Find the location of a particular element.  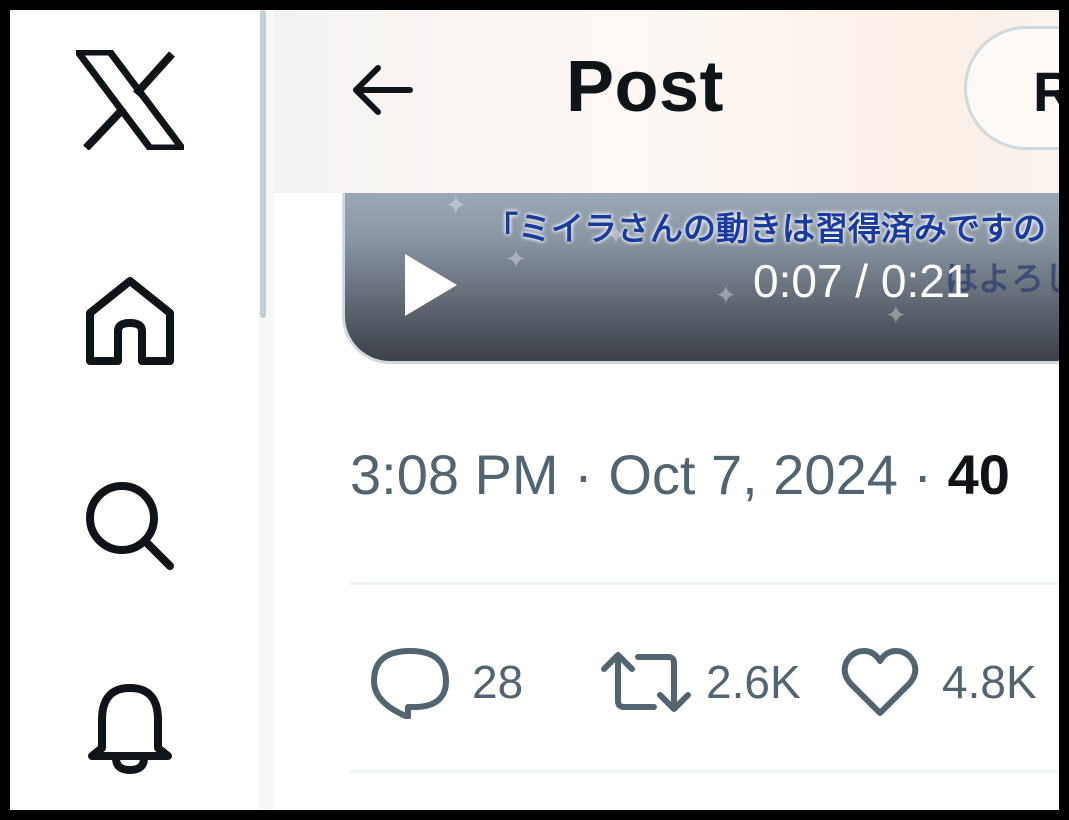

like-count: 4.8K is located at coordinates (989, 682).